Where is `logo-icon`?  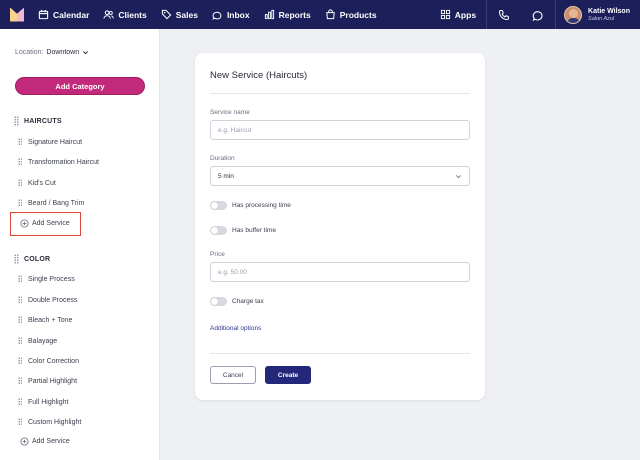 logo-icon is located at coordinates (17, 14).